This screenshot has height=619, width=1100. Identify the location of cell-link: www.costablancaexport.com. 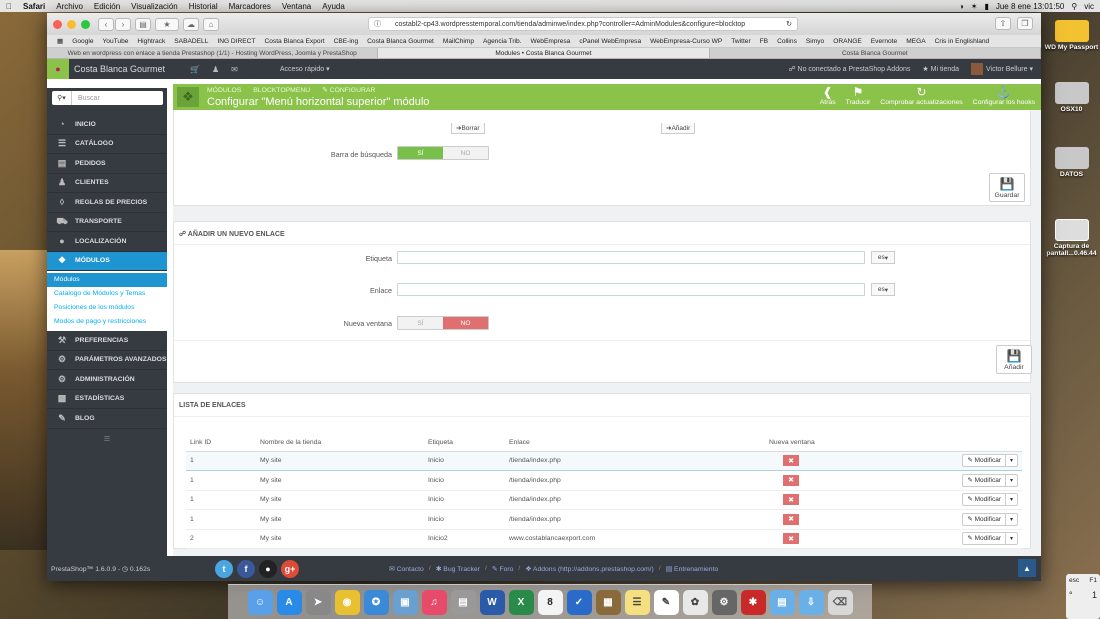
(635, 539).